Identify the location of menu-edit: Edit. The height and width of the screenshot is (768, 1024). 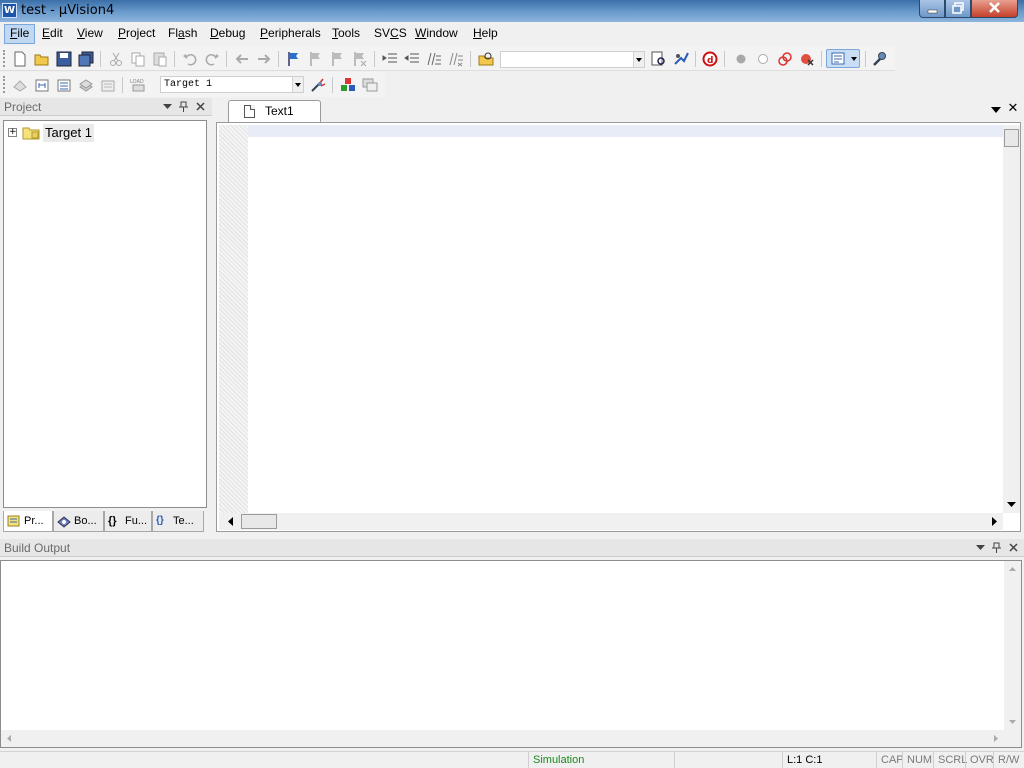
(52, 34).